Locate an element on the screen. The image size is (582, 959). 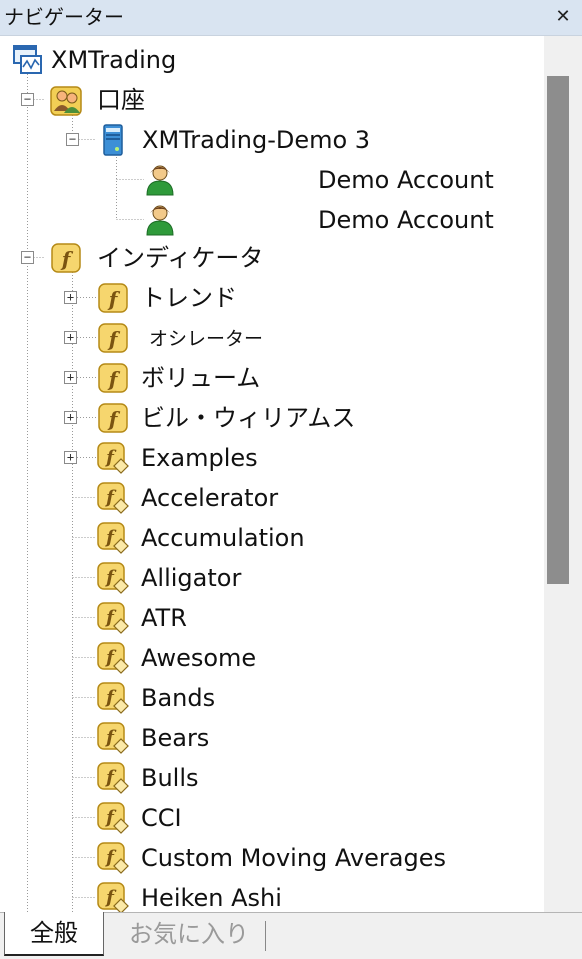
tree-label-folder: Examples is located at coordinates (199, 458).